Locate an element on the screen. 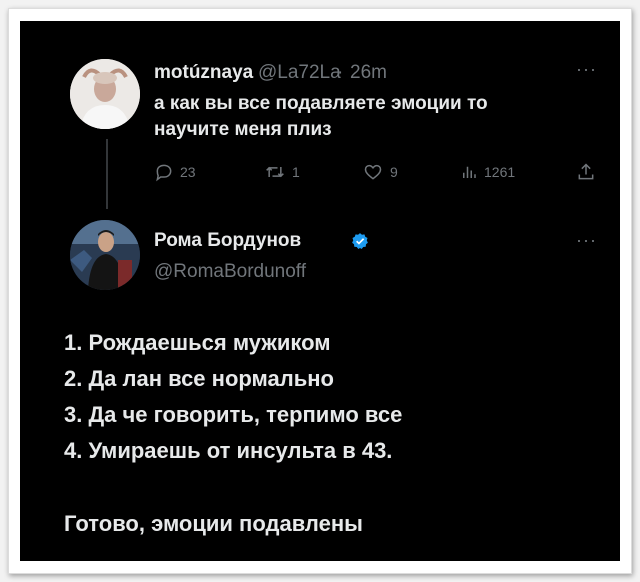 Image resolution: width=640 pixels, height=582 pixels. views-button: 1261 is located at coordinates (487, 172).